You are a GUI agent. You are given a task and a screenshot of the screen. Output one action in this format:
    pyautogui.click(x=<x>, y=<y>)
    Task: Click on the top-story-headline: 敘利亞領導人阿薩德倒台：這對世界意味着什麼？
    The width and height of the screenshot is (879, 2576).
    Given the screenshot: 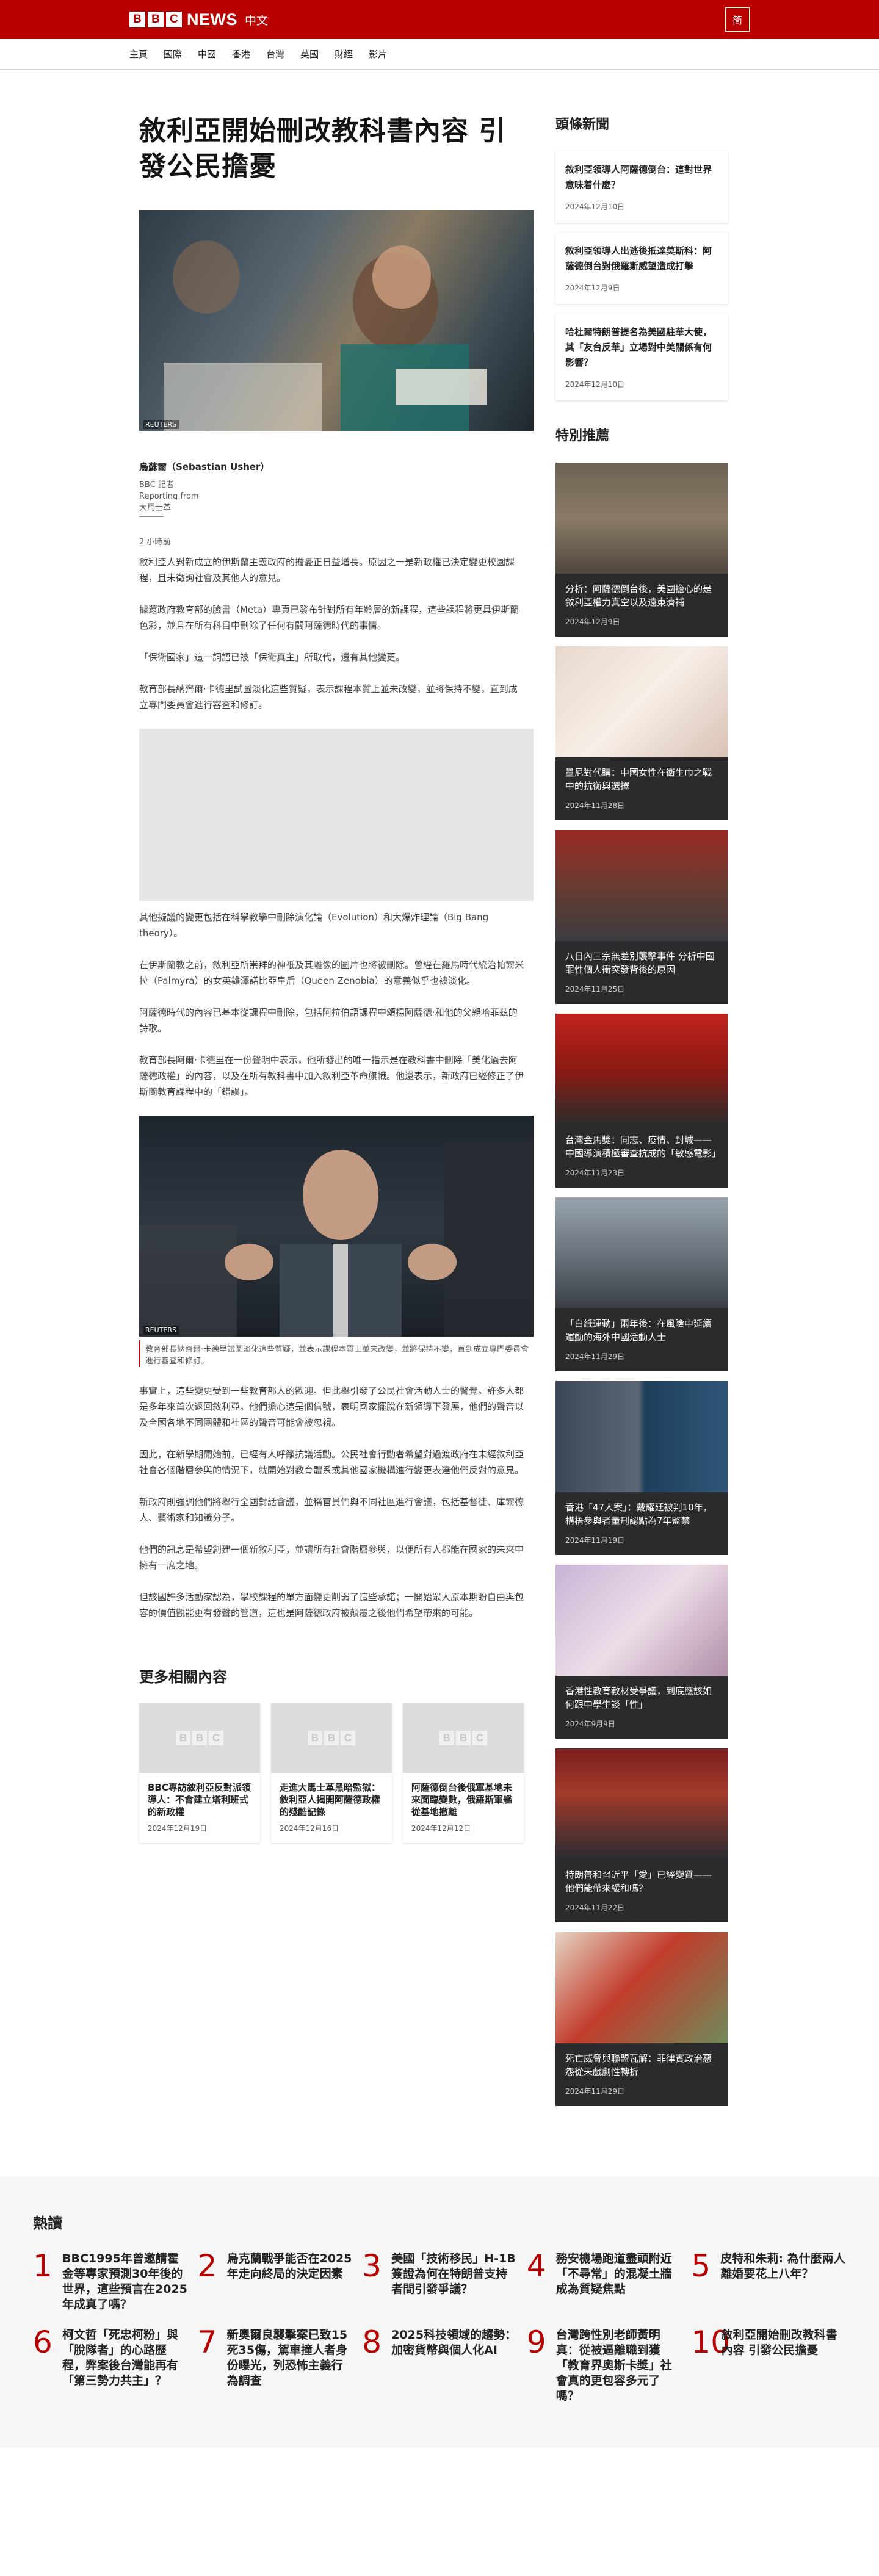 What is the action you would take?
    pyautogui.click(x=638, y=177)
    